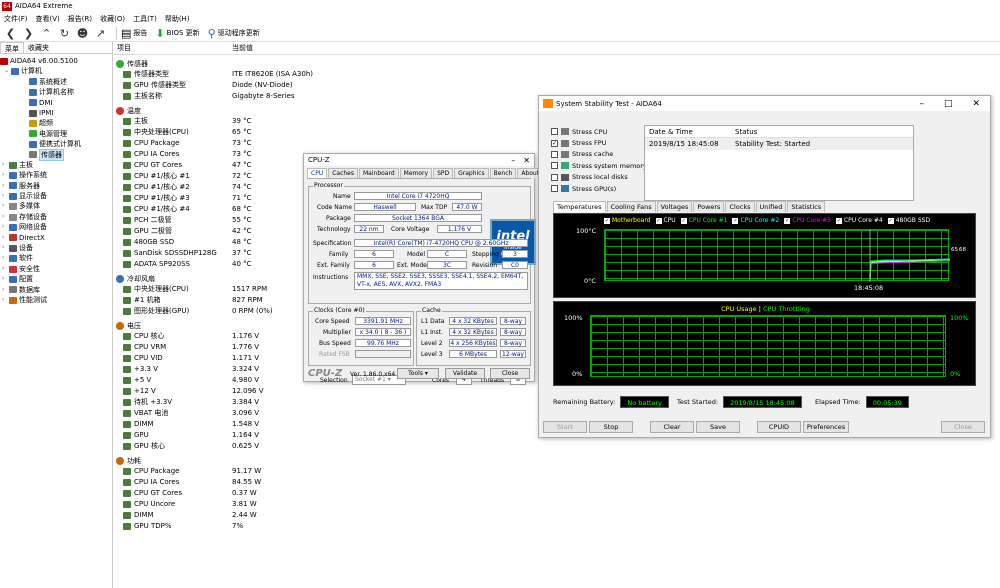 This screenshot has height=588, width=1000. I want to click on tree-item: › 数据库, so click(56, 290).